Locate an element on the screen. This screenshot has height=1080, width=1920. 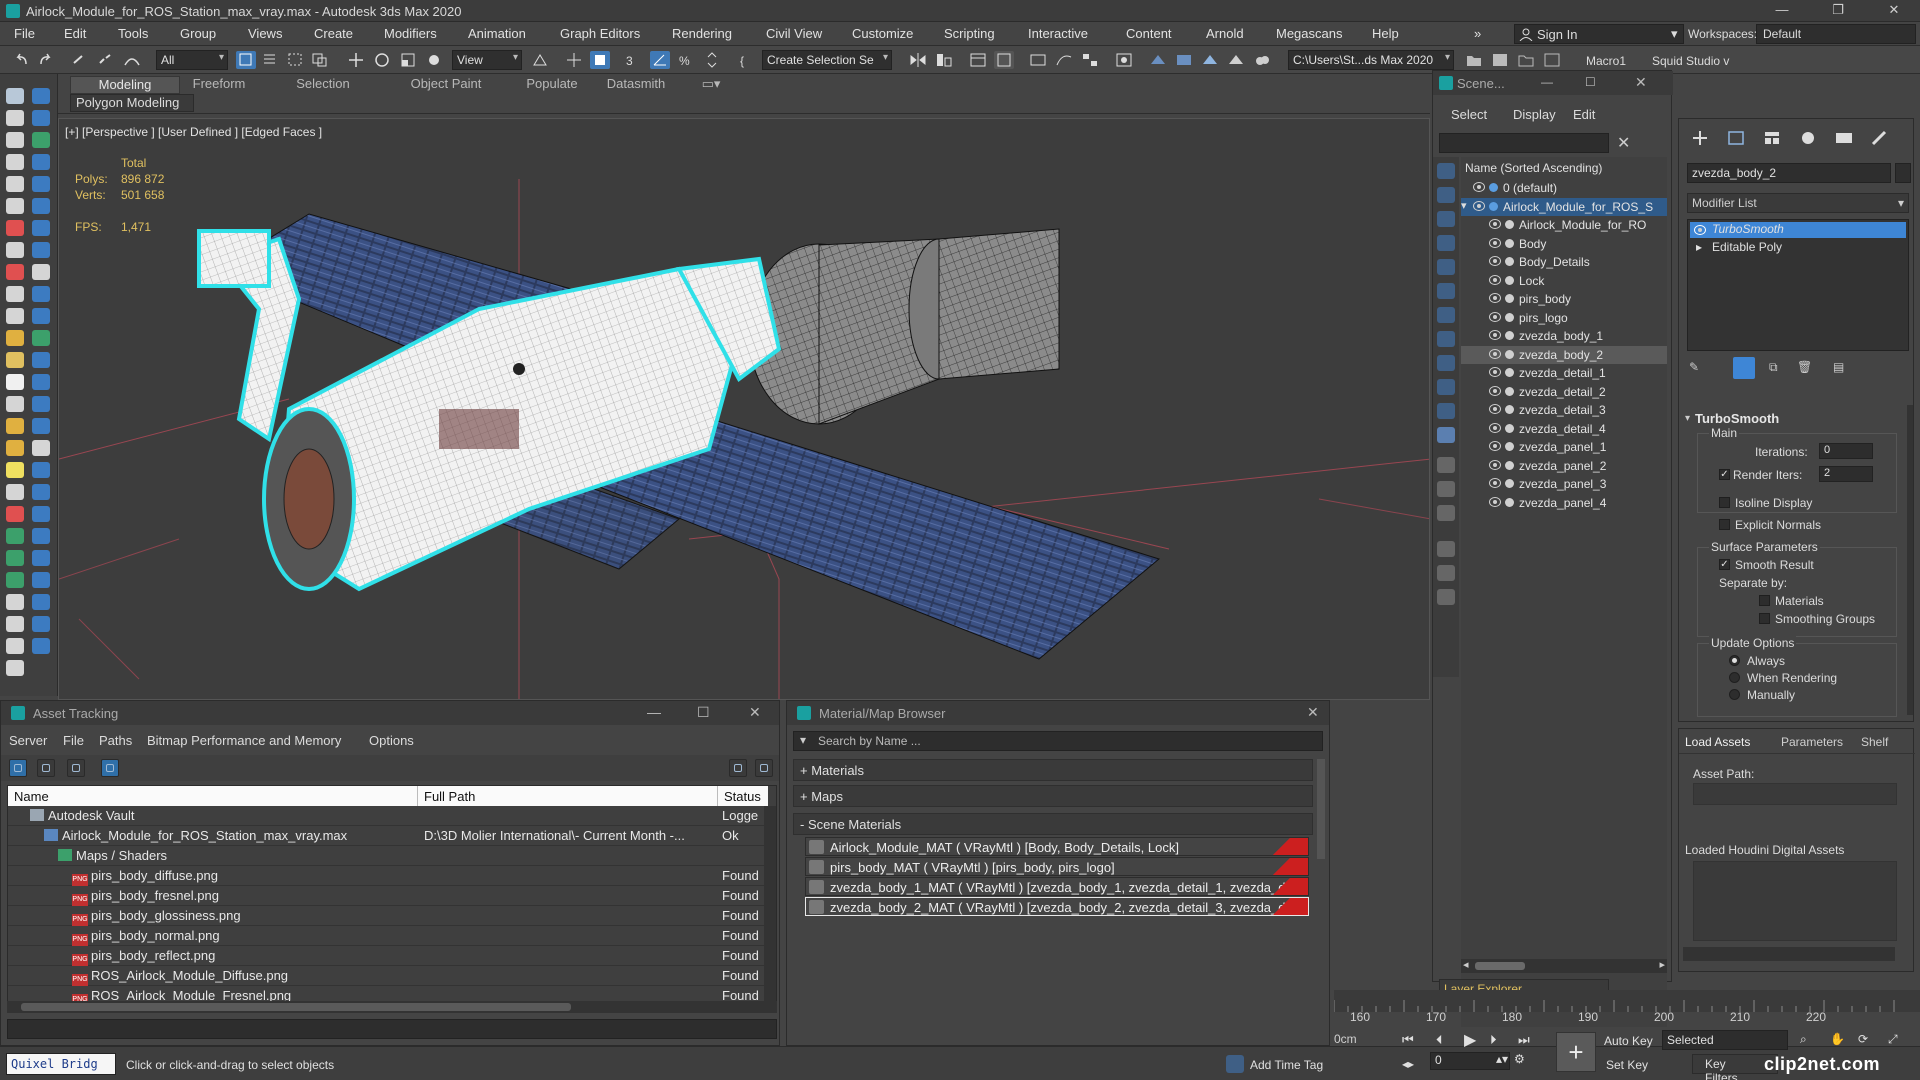
tool-46-icon is located at coordinates (41, 602).